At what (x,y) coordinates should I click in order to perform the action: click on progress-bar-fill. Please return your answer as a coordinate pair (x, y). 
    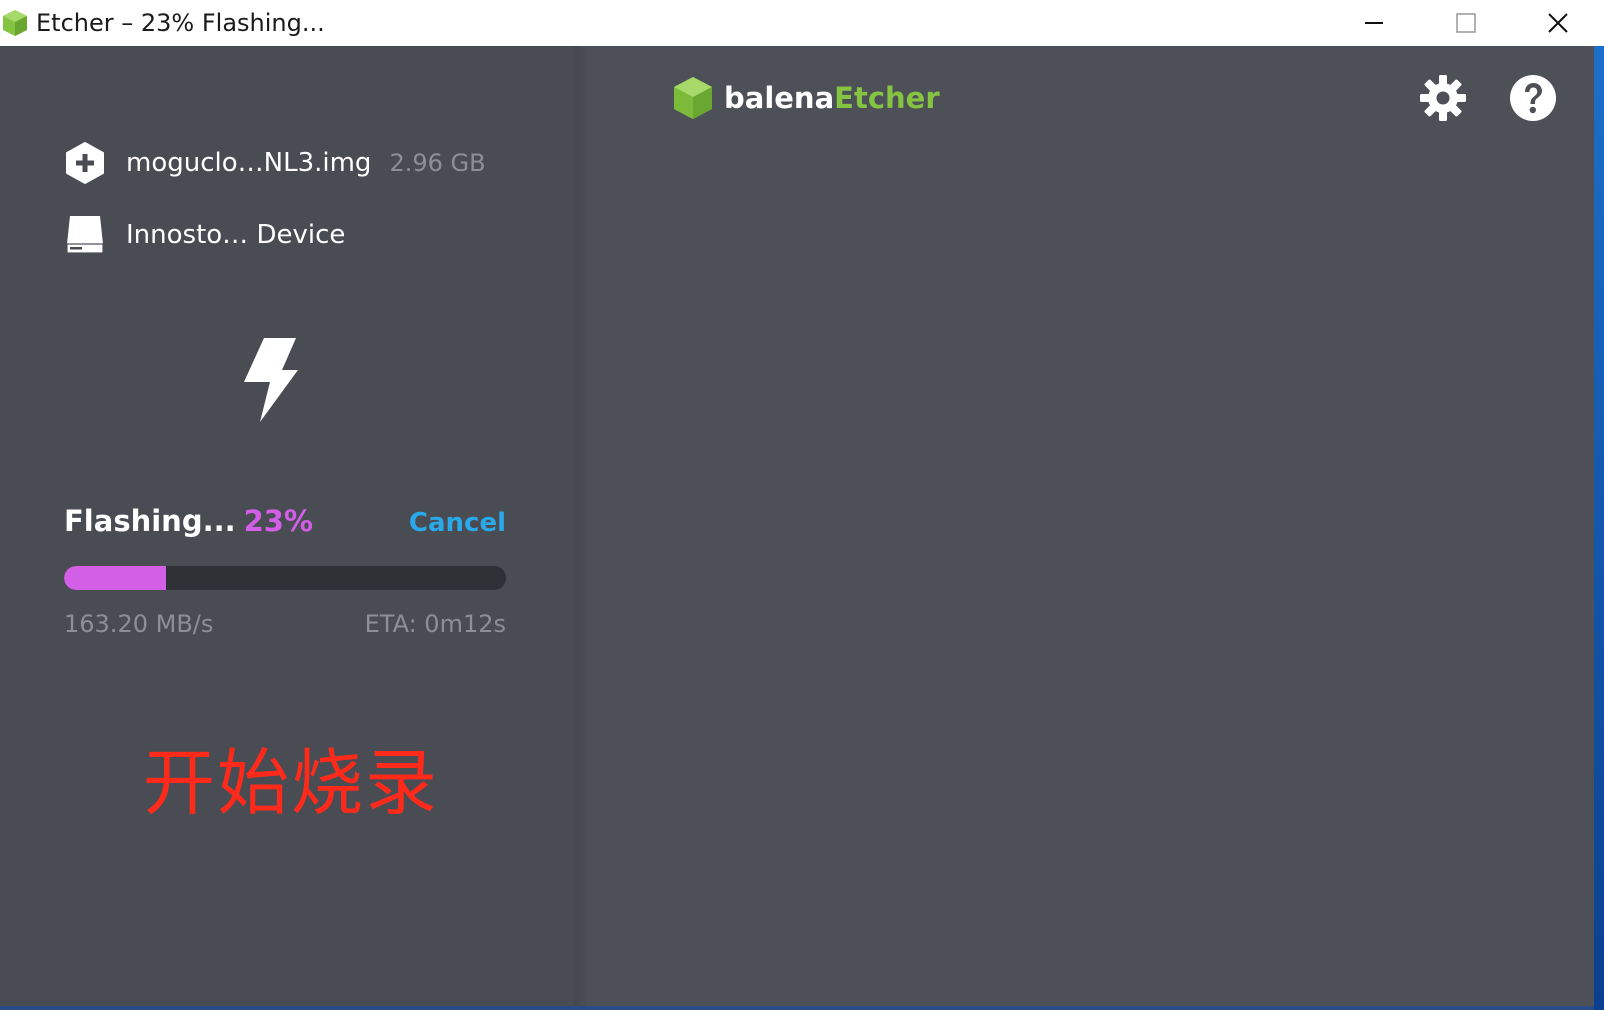
    Looking at the image, I should click on (115, 578).